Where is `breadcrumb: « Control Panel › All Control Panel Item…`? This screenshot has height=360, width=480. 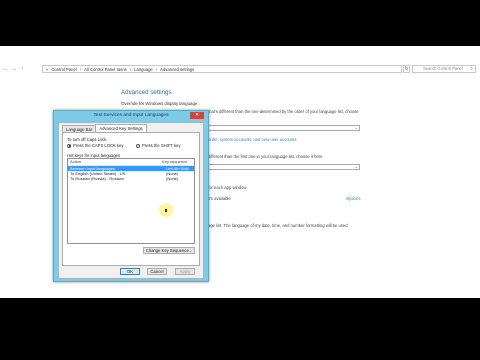
breadcrumb: « Control Panel › All Control Panel Item… is located at coordinates (222, 69).